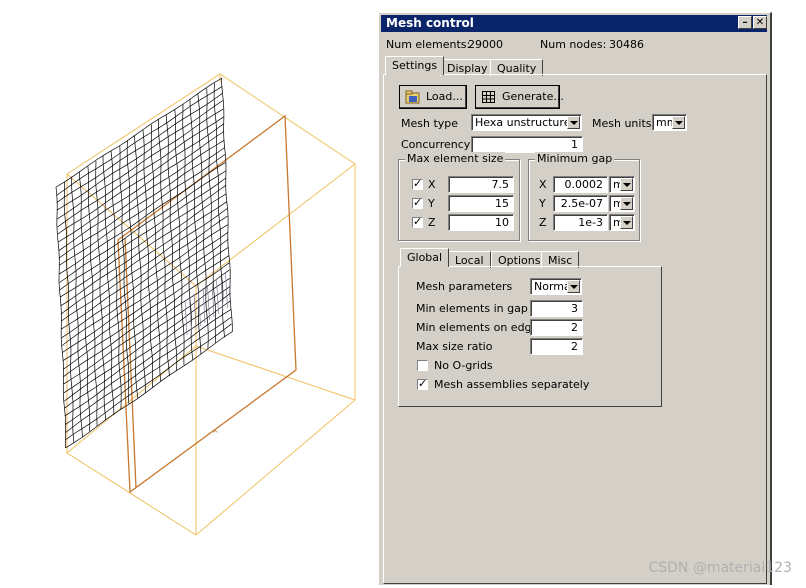  I want to click on max-size-ratio-value: 2, so click(574, 346).